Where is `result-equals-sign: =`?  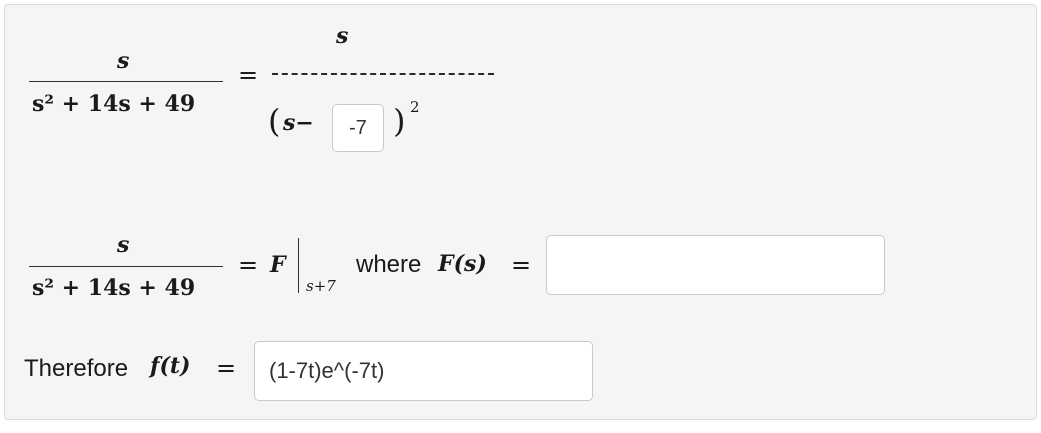 result-equals-sign: = is located at coordinates (226, 368).